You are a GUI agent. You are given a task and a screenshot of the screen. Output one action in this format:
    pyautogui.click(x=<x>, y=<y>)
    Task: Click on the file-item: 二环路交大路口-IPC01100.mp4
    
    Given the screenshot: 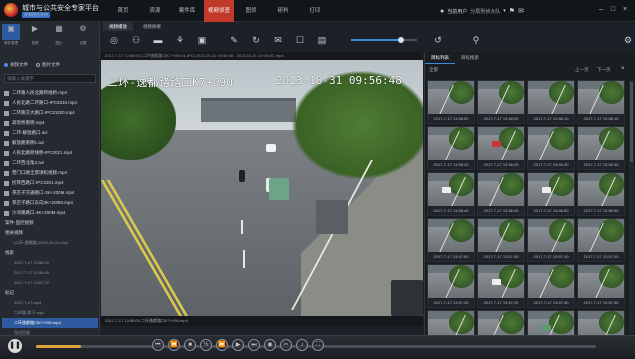 What is the action you would take?
    pyautogui.click(x=50, y=113)
    